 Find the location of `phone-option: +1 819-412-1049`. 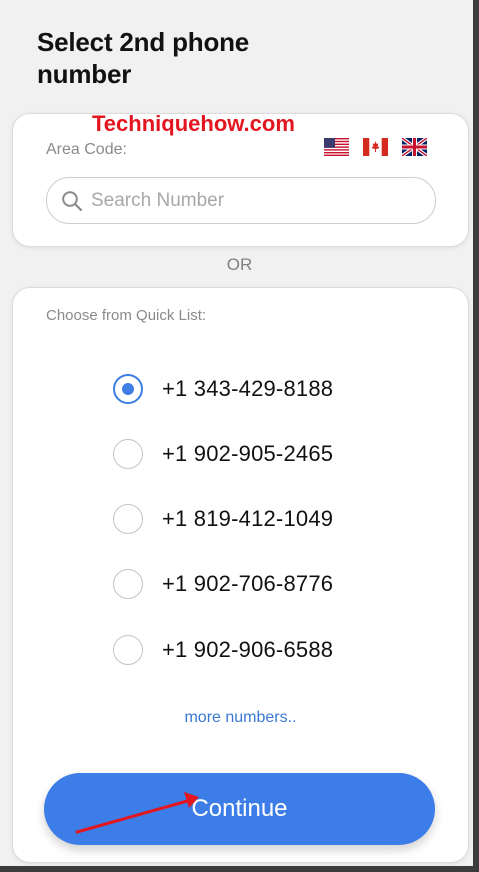

phone-option: +1 819-412-1049 is located at coordinates (273, 519).